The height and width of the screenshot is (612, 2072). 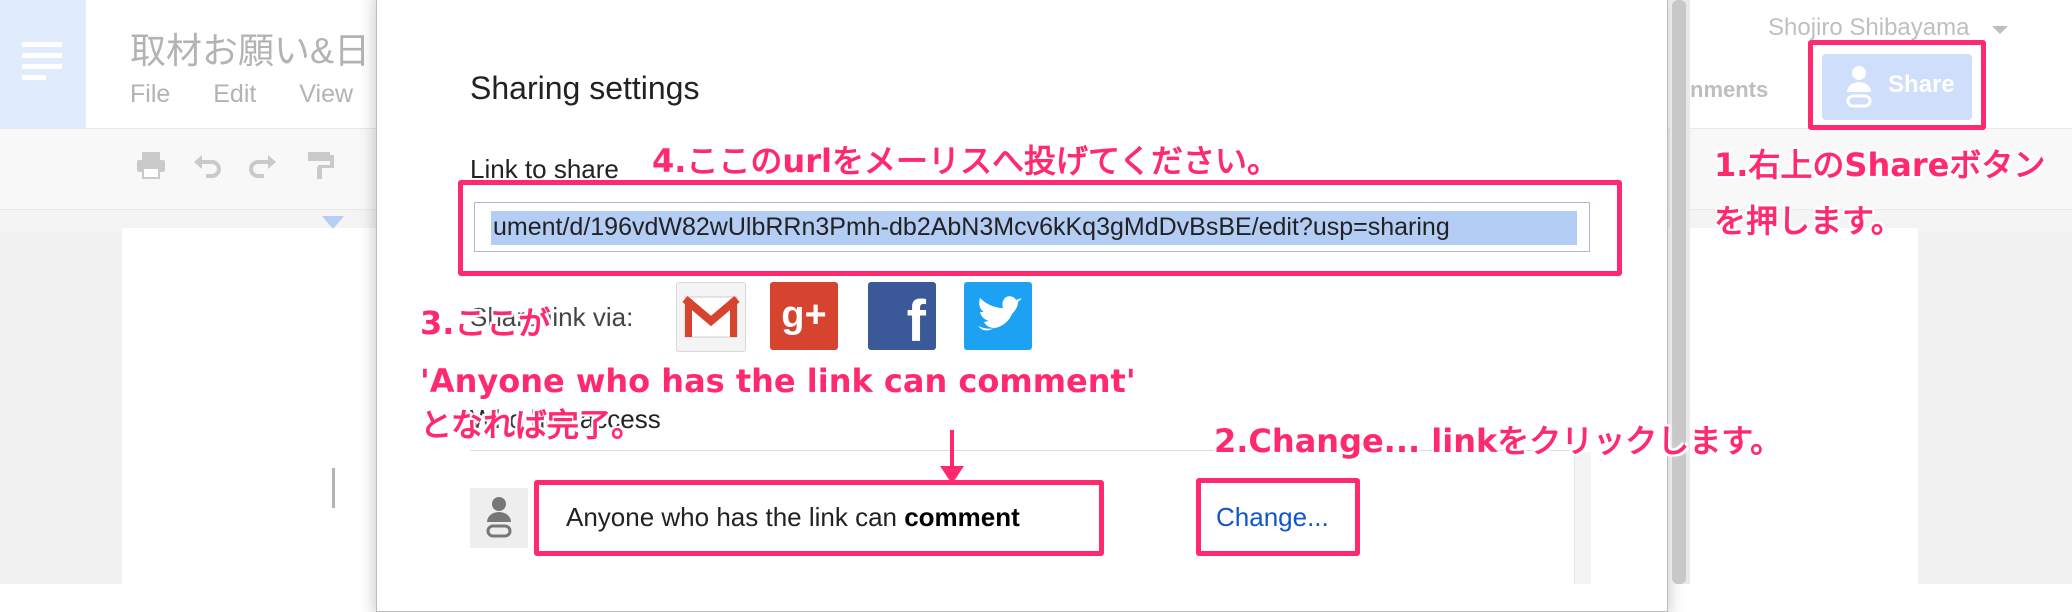 What do you see at coordinates (485, 323) in the screenshot?
I see `annotation-step3-line1: 3.ここが` at bounding box center [485, 323].